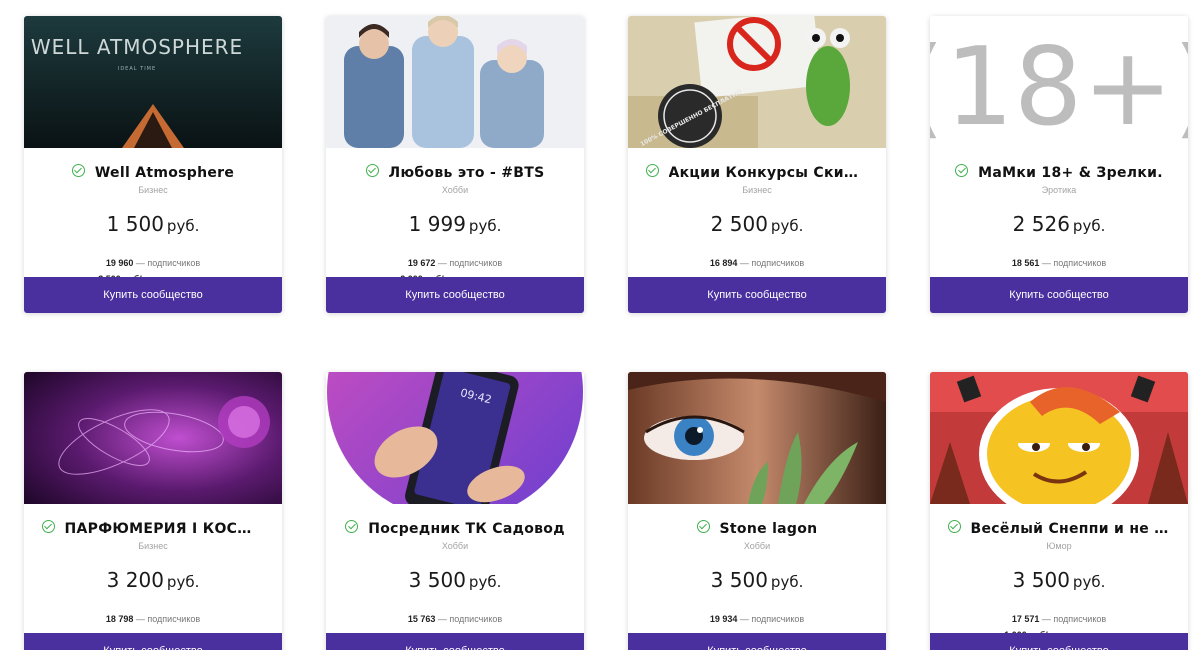 This screenshot has width=1200, height=650. I want to click on community-title: Акции Конкурсы Скидки, so click(769, 173).